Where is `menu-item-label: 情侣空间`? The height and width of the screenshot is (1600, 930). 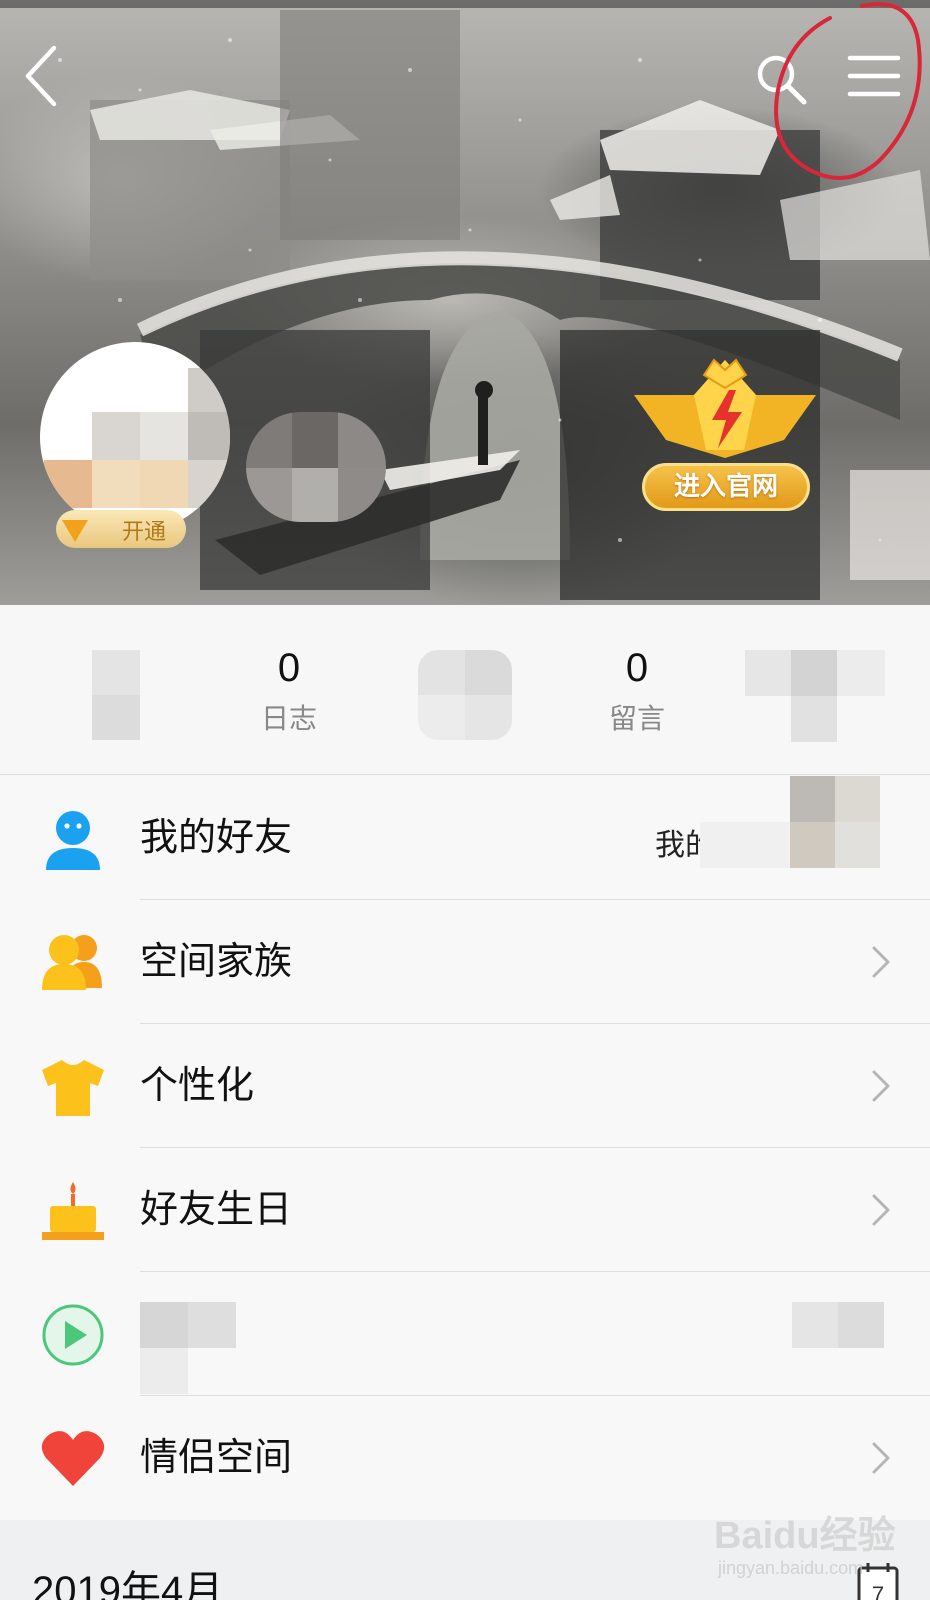
menu-item-label: 情侣空间 is located at coordinates (216, 1457).